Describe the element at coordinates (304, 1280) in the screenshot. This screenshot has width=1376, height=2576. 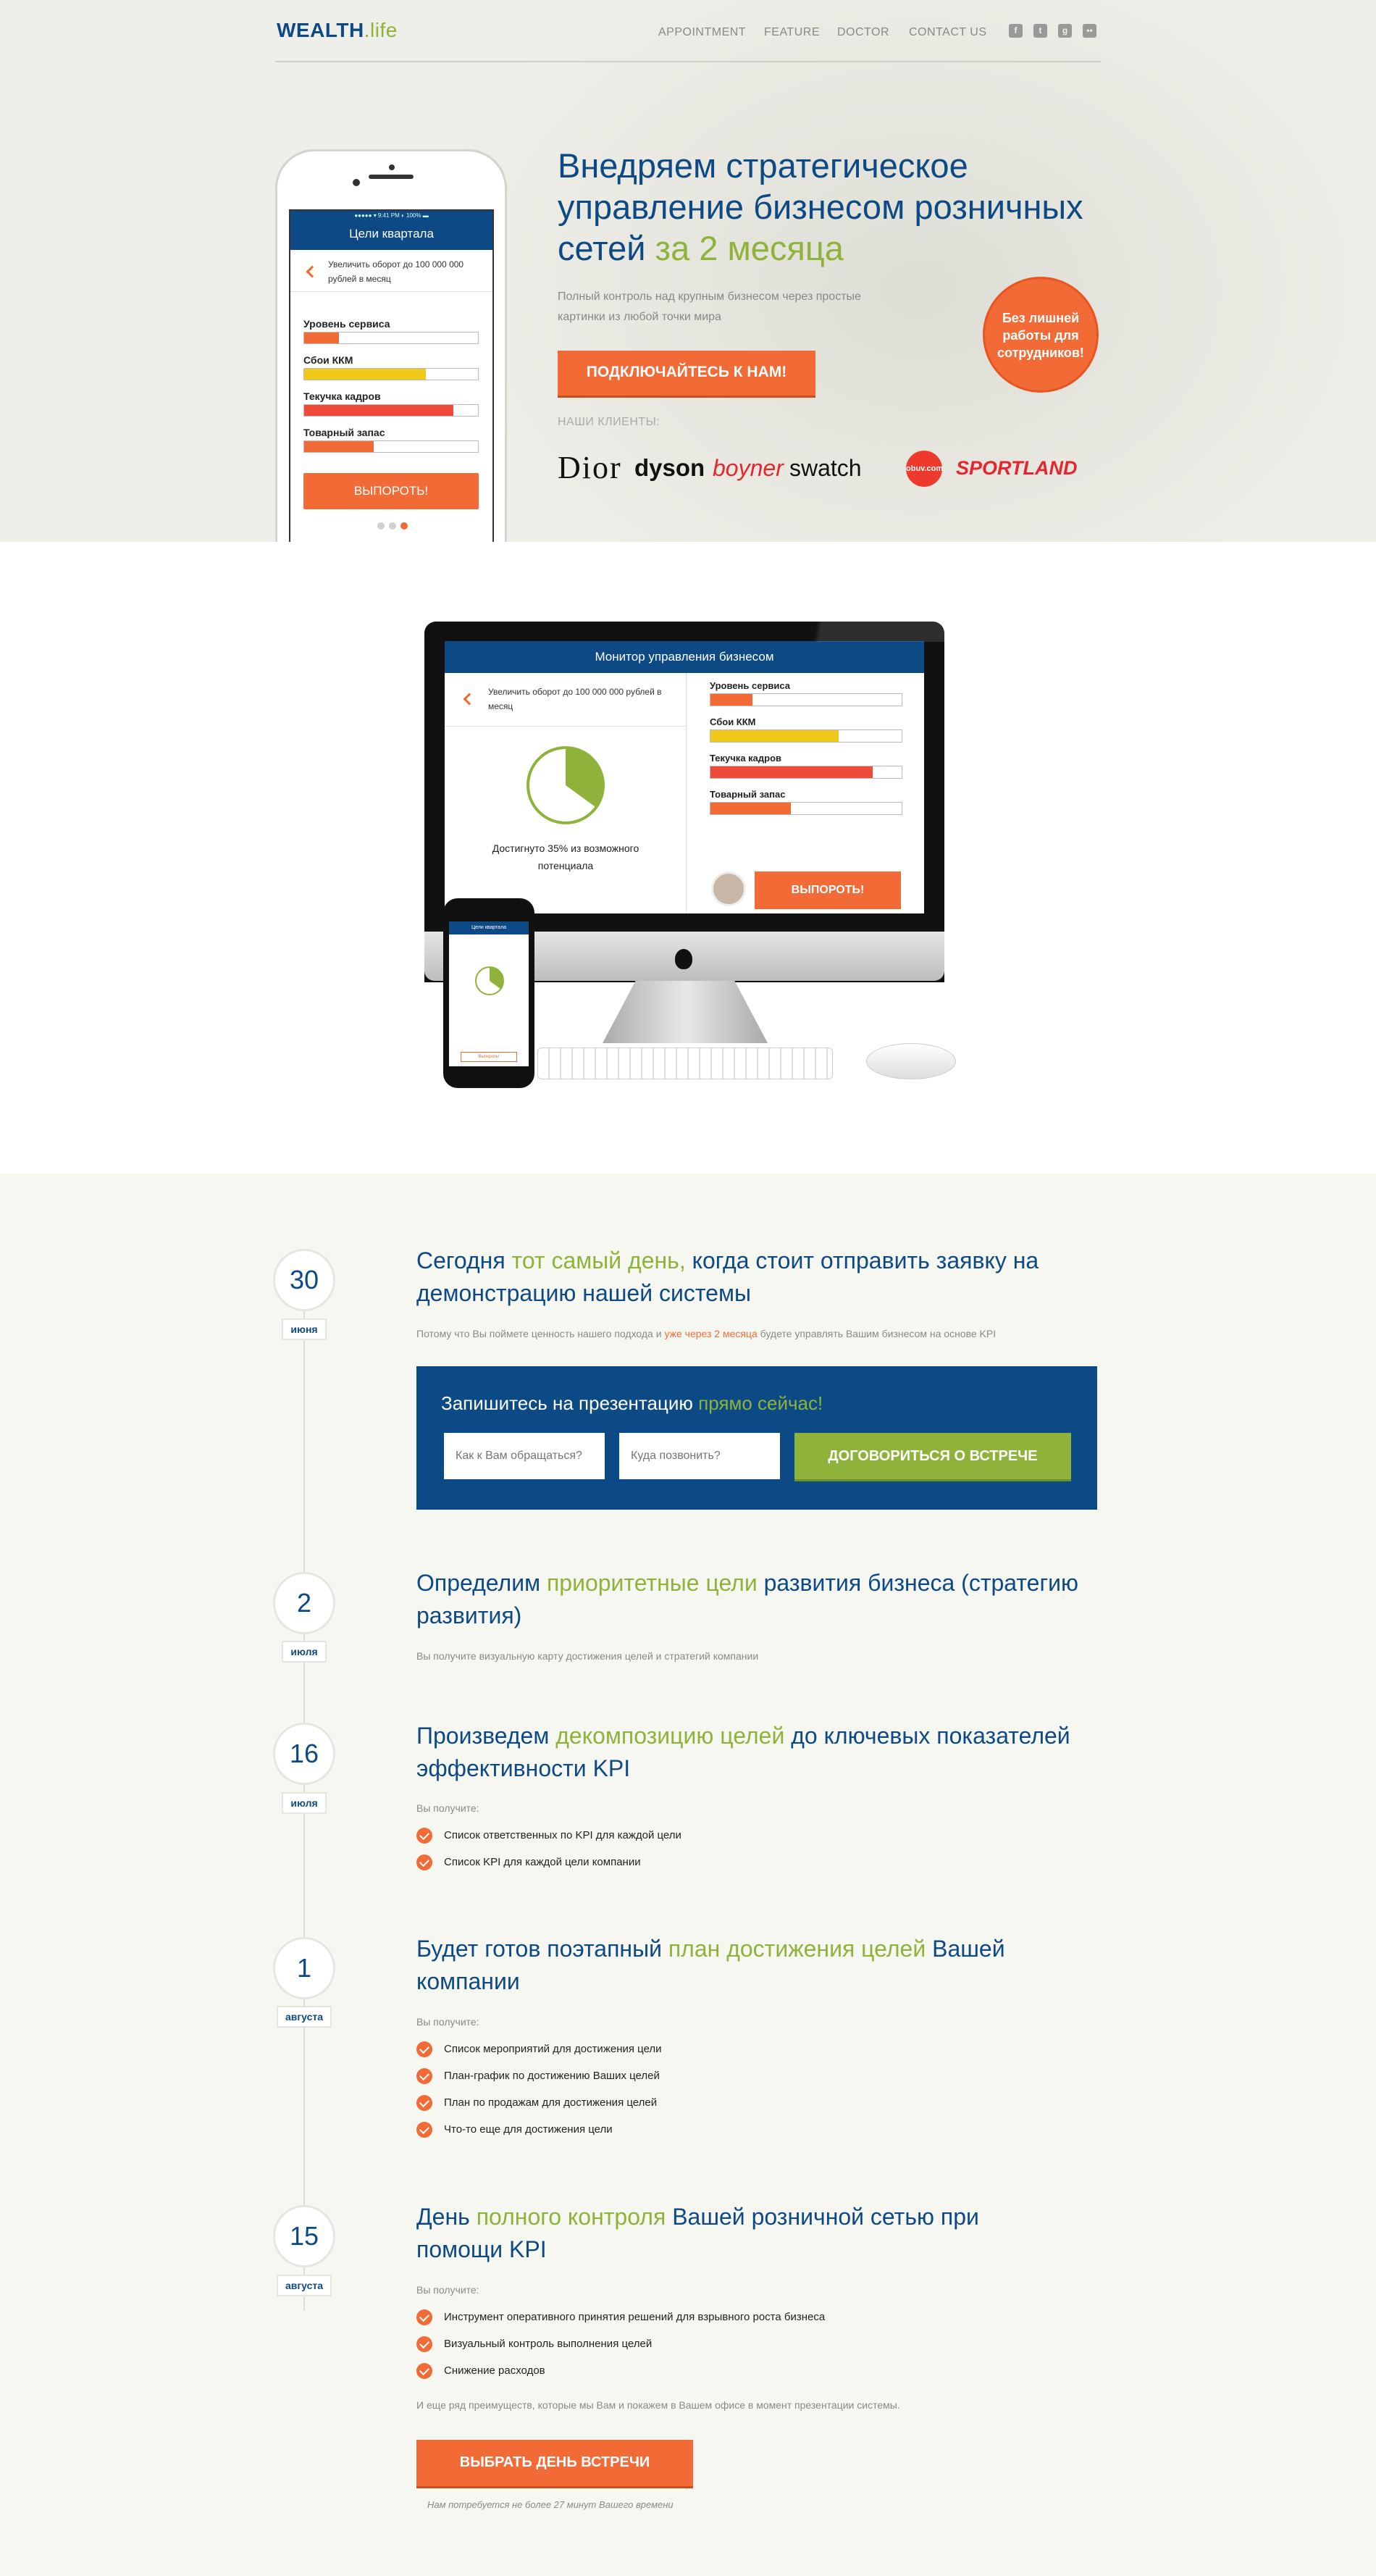
I see `timeline-day: 30` at that location.